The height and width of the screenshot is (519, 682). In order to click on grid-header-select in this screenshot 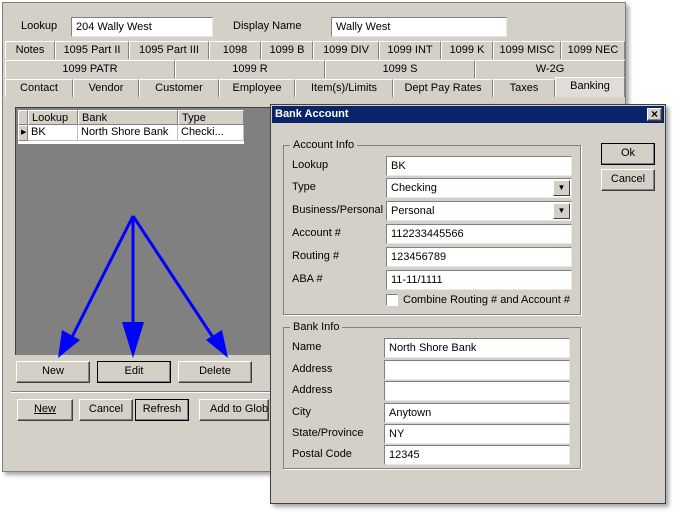, I will do `click(23, 117)`.